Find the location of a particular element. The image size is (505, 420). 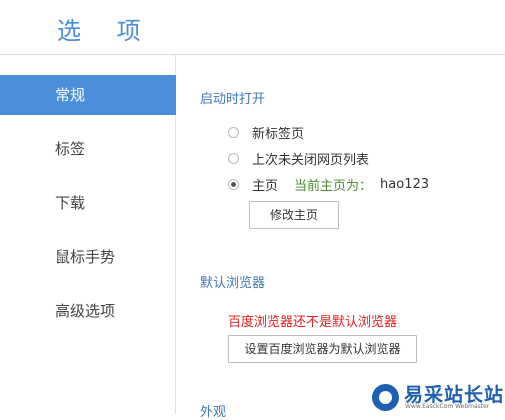

startup-option-home: 主页 当前主页为： hao123 is located at coordinates (329, 185).